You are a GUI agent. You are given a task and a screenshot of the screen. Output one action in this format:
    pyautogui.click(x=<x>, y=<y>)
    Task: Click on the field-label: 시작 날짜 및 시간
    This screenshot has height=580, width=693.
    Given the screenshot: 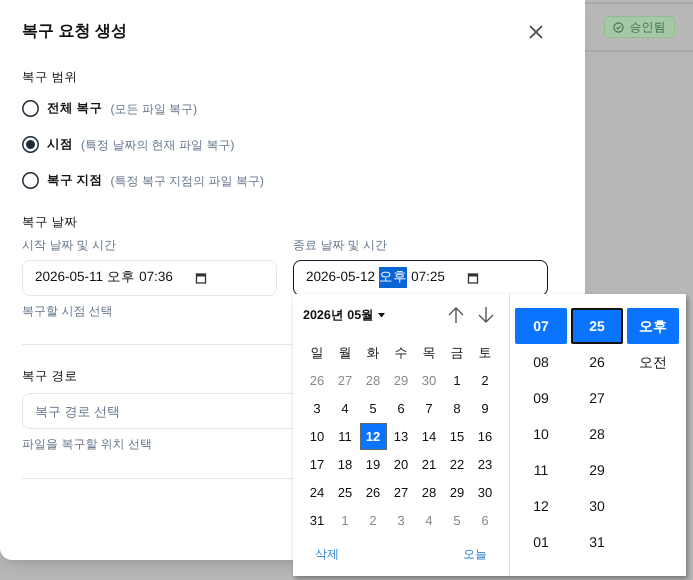 What is the action you would take?
    pyautogui.click(x=69, y=245)
    